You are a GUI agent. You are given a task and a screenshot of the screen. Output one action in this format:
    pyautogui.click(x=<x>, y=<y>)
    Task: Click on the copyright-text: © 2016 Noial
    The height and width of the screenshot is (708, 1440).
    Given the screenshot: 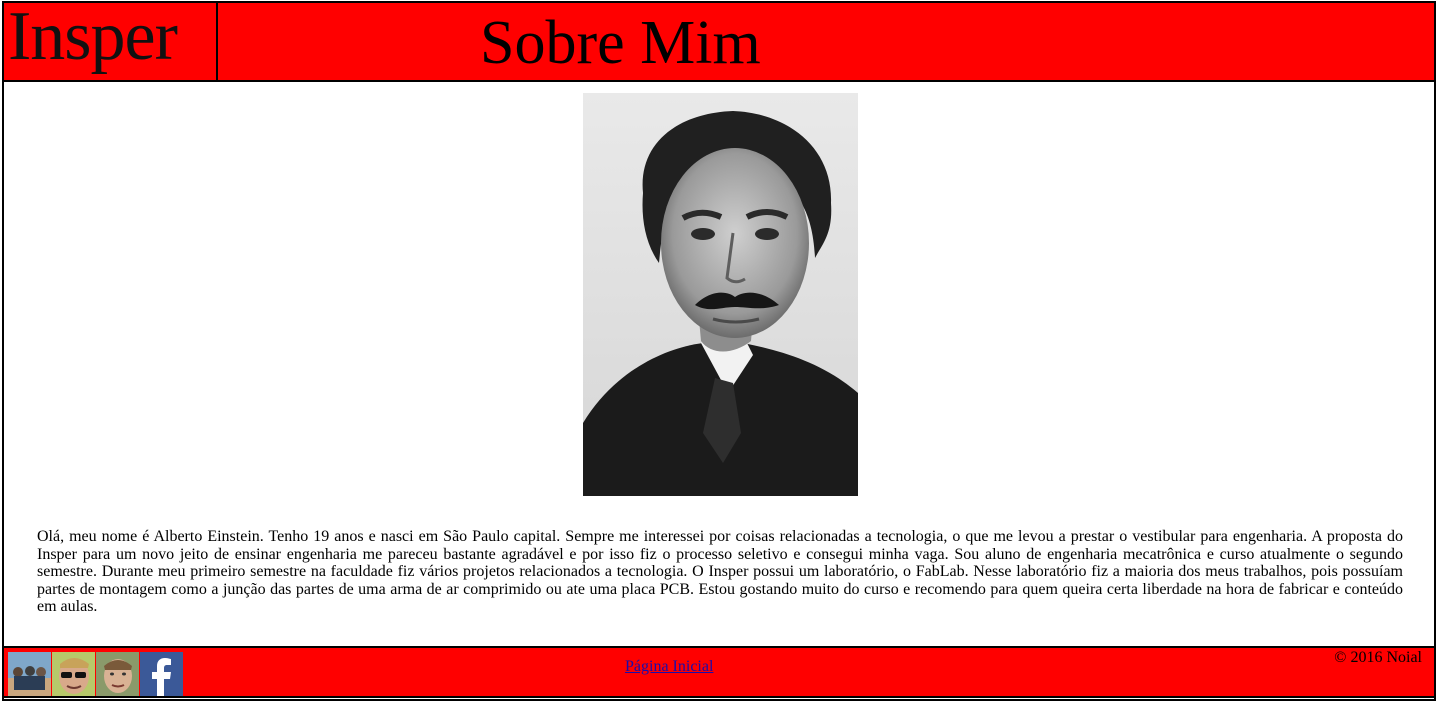 What is the action you would take?
    pyautogui.click(x=1378, y=657)
    